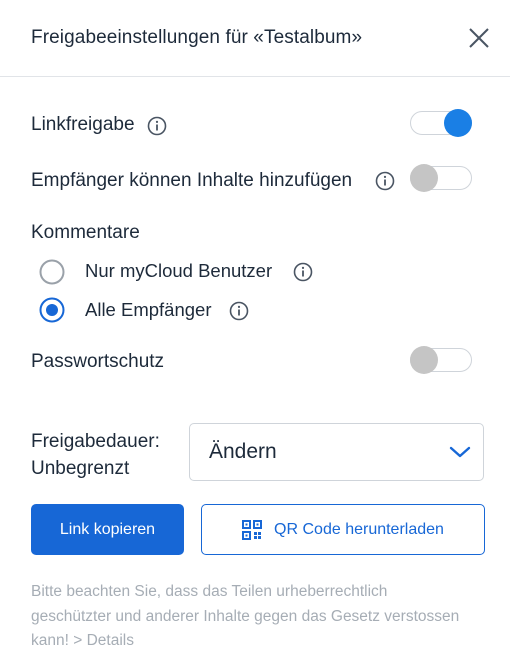 Image resolution: width=510 pixels, height=663 pixels. I want to click on close-icon, so click(479, 38).